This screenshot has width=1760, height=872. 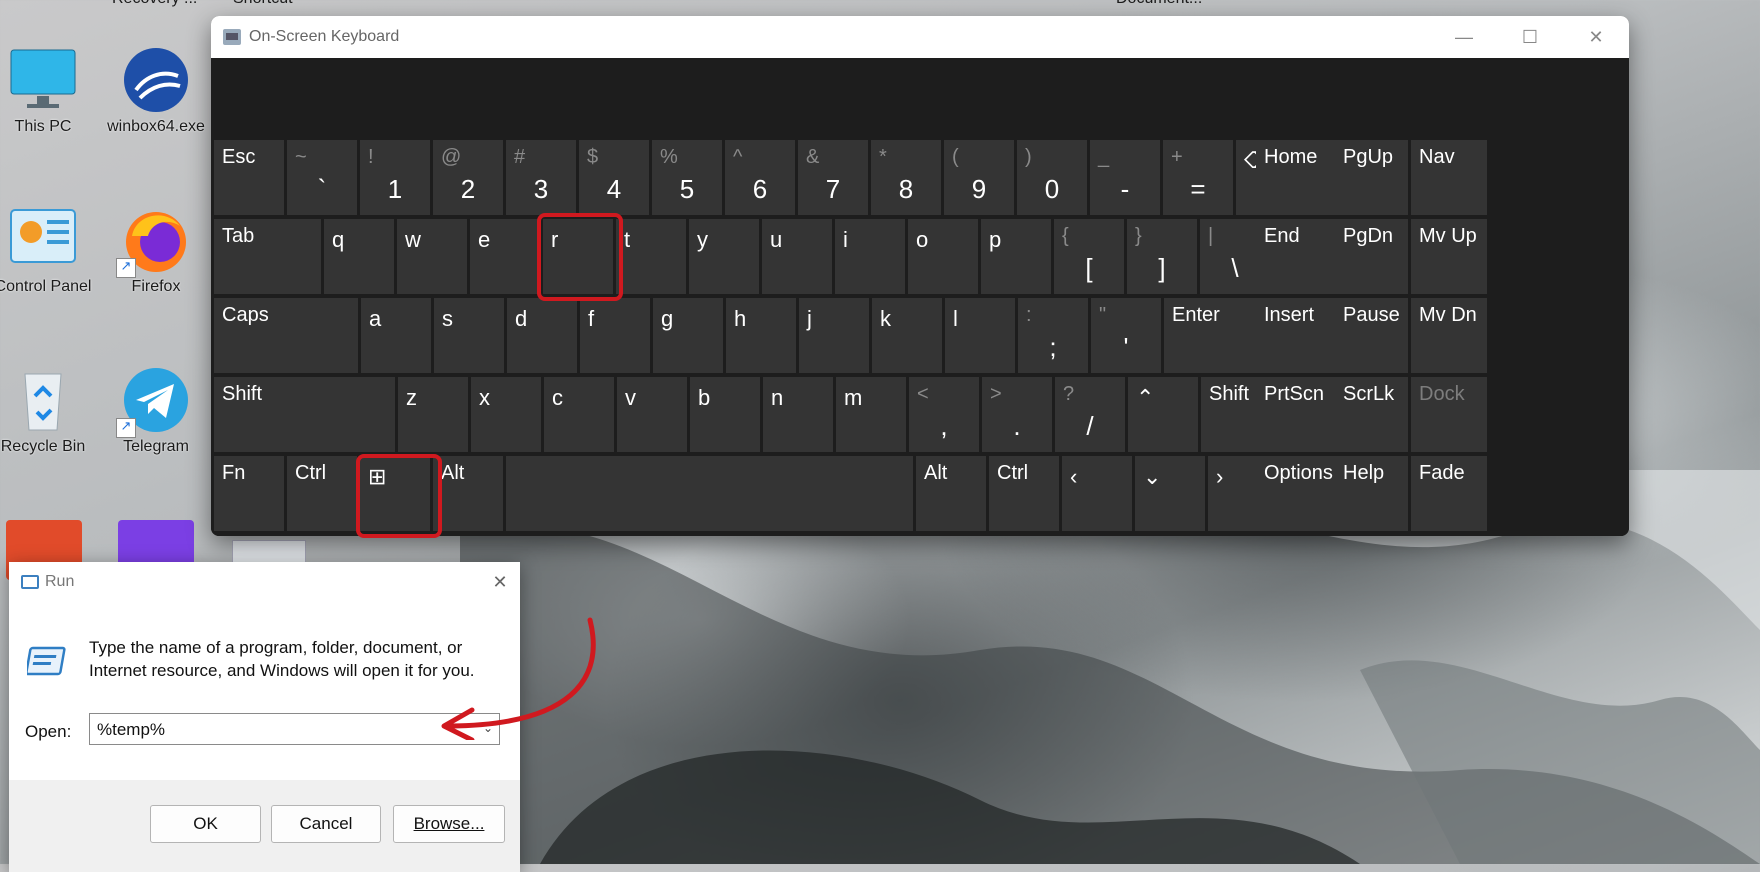 What do you see at coordinates (1170, 493) in the screenshot?
I see `key-k4-8: ⌄` at bounding box center [1170, 493].